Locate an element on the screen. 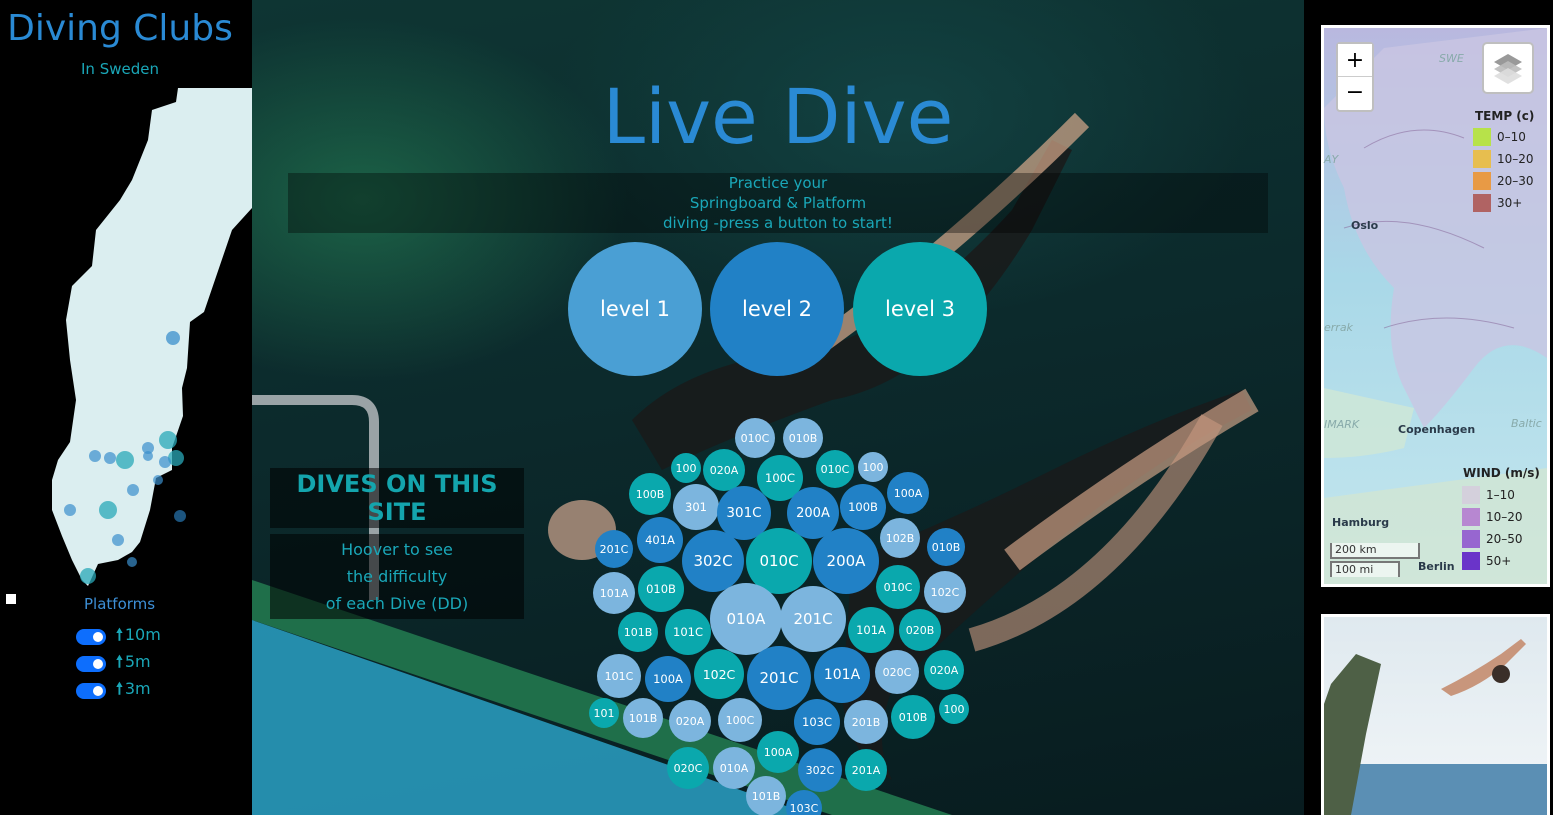  legend-item: 10–20 is located at coordinates (1492, 517).